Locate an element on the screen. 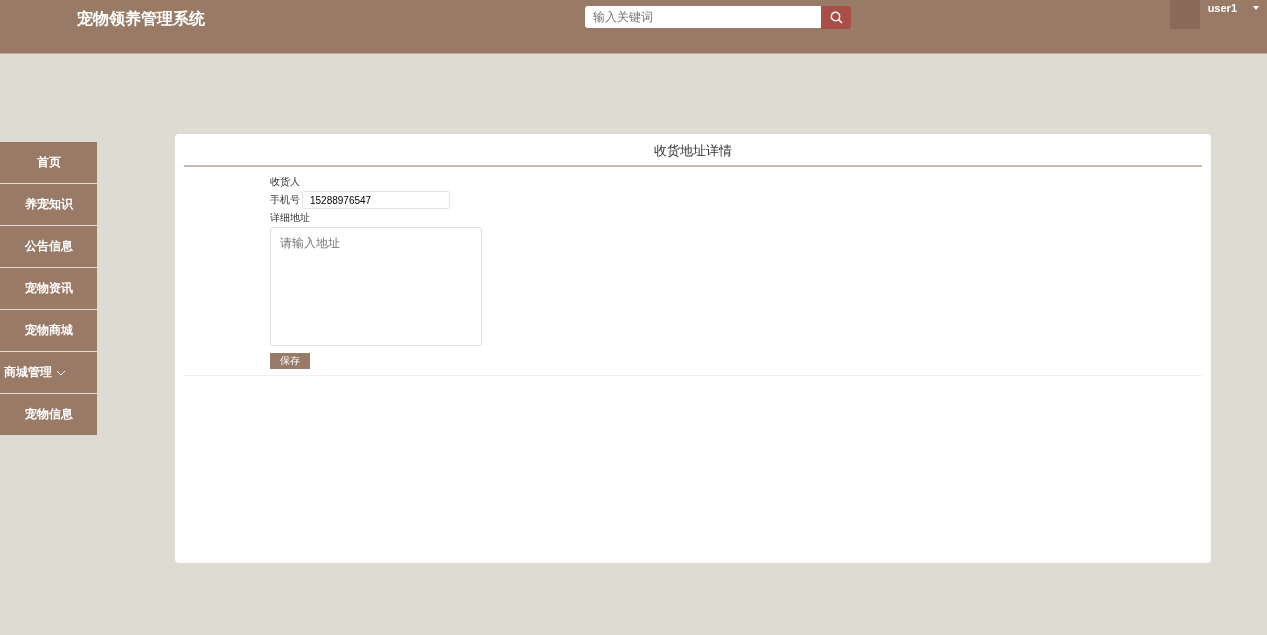 This screenshot has width=1267, height=635. sidebar-item: 养宠知识 is located at coordinates (48, 204).